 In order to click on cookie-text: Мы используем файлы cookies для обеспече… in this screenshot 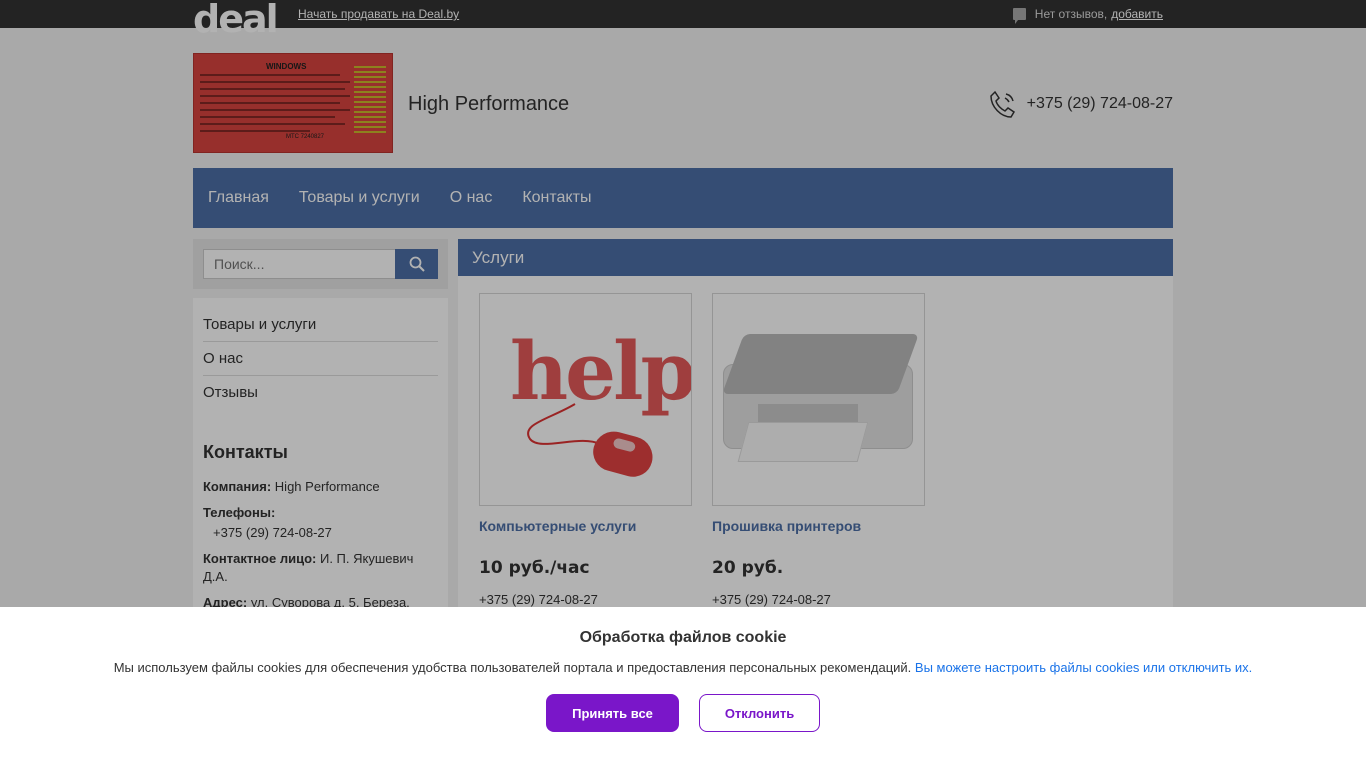, I will do `click(683, 667)`.